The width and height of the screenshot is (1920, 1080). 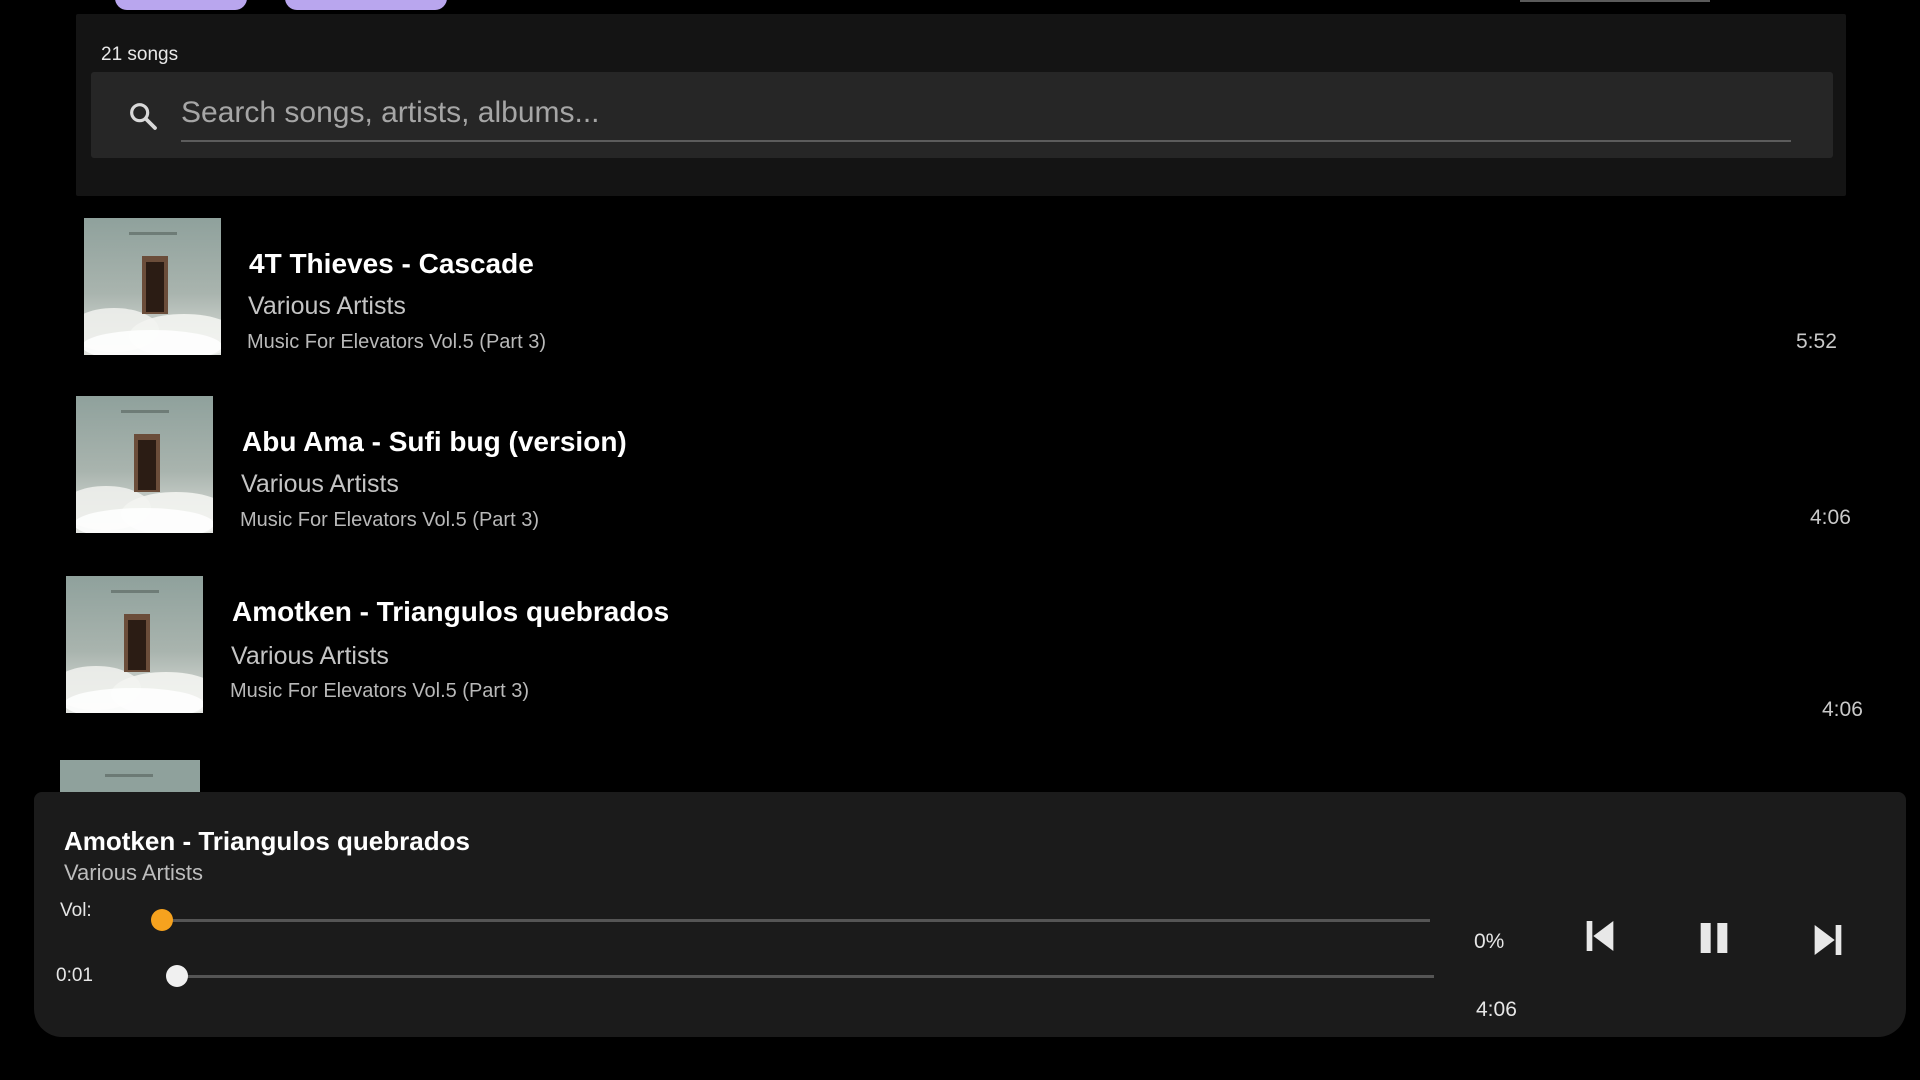 I want to click on now-playing-artist: Various Artists, so click(x=133, y=872).